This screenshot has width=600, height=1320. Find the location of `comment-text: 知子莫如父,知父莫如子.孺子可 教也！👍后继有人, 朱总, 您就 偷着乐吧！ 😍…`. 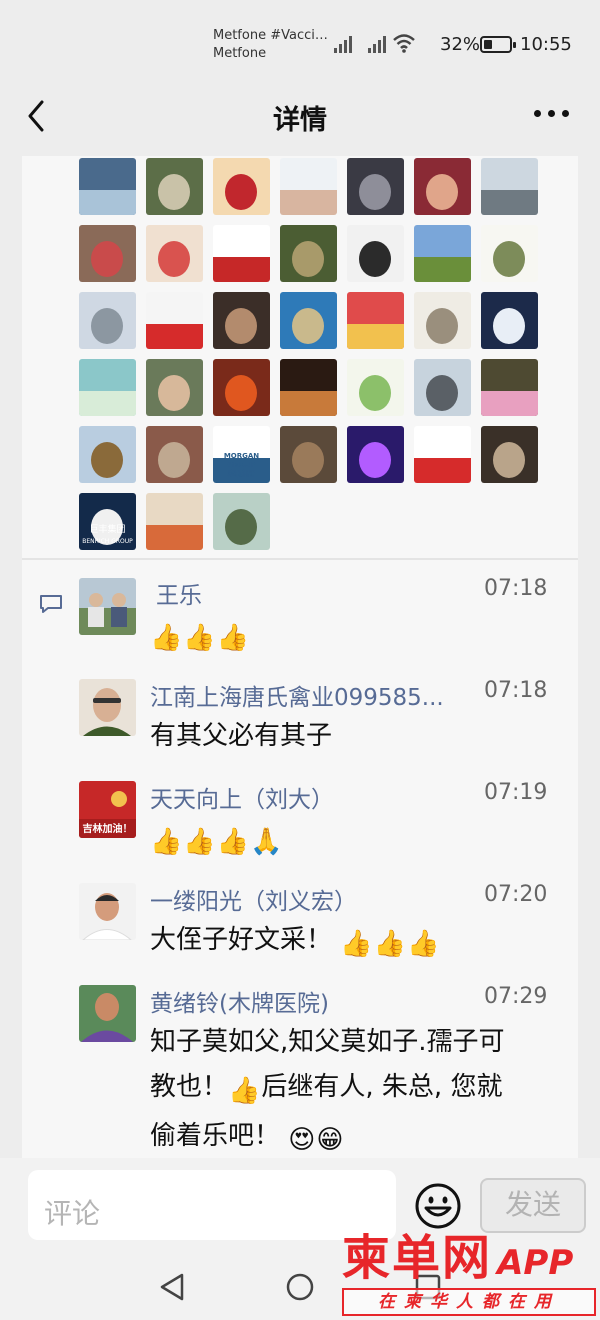

comment-text: 知子莫如父,知父莫如子.孺子可 教也！👍后继有人, 朱总, 您就 偷着乐吧！ 😍… is located at coordinates (355, 1091).